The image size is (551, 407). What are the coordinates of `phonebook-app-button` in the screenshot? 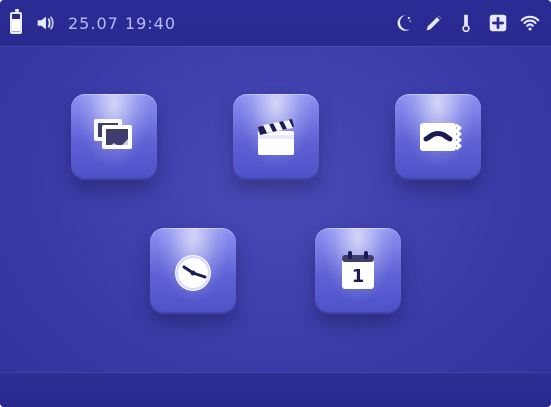 It's located at (438, 137).